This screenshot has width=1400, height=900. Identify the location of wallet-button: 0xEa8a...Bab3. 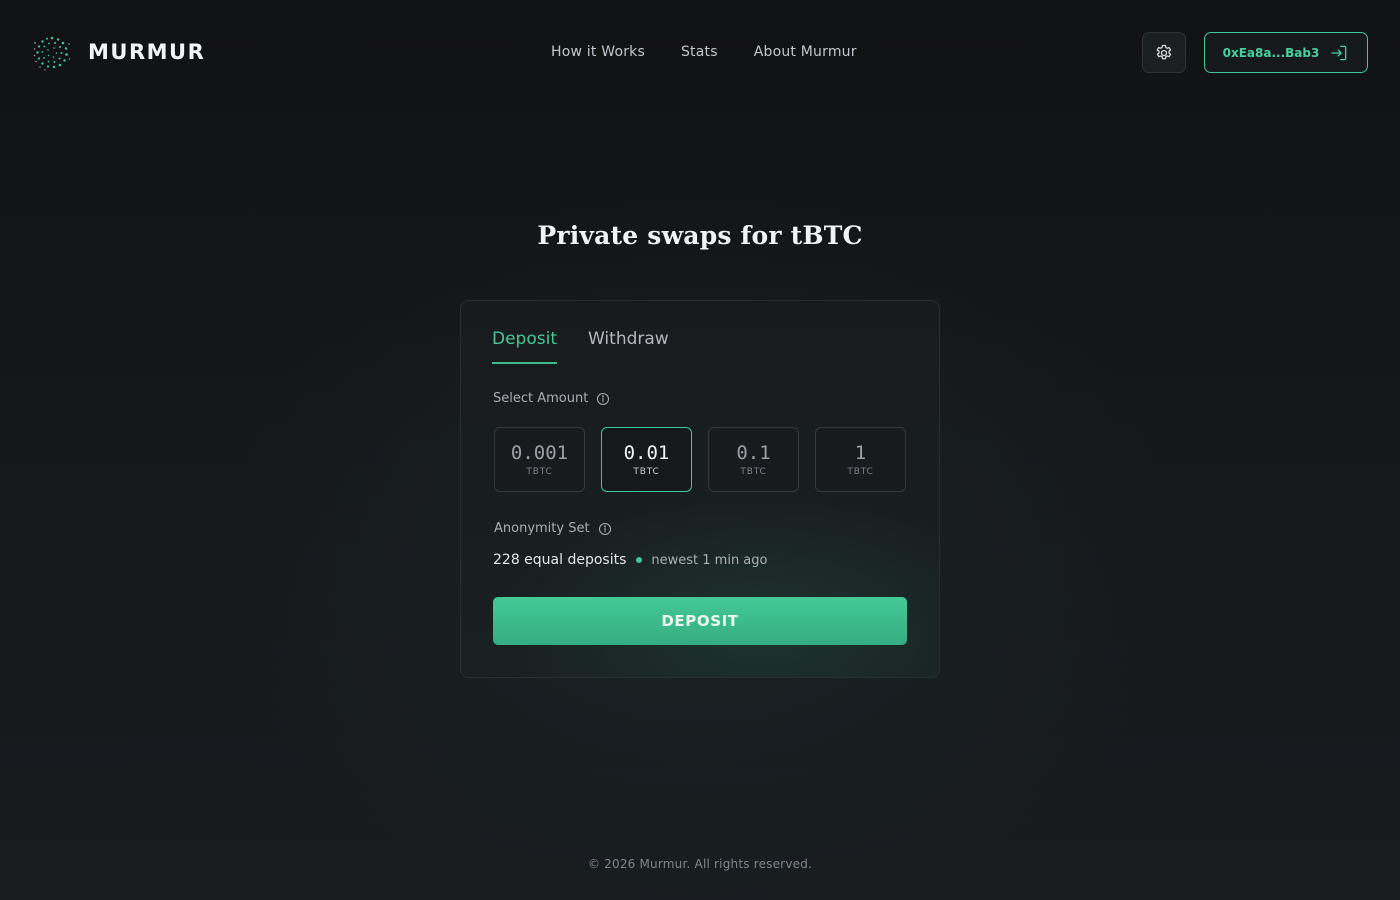
(1286, 52).